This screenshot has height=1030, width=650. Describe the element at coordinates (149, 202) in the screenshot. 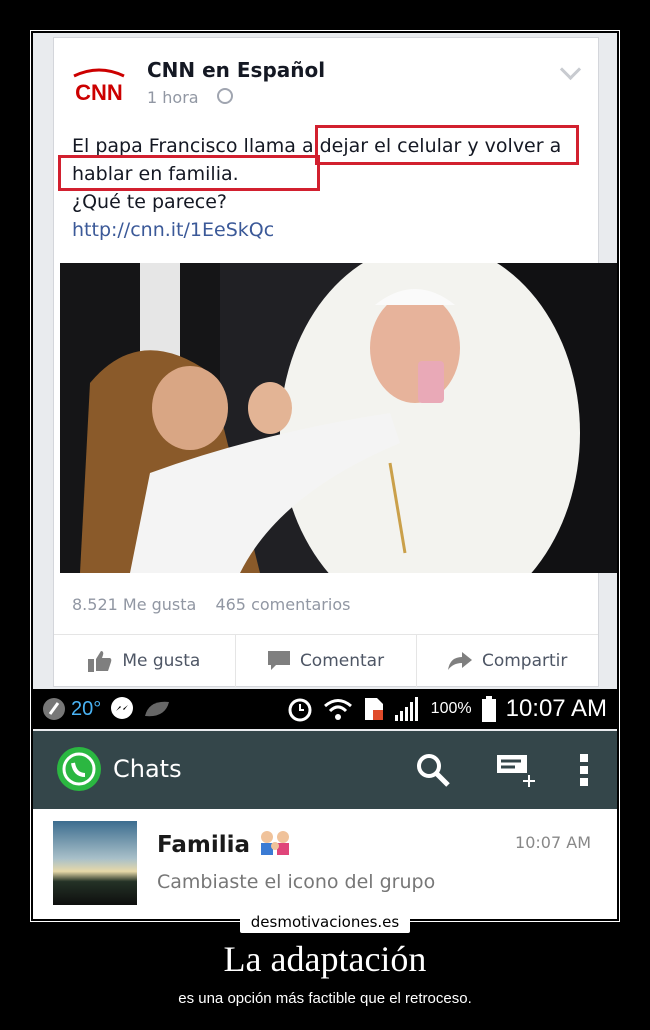

I see `post-text-line3: ¿Qué te parece?` at that location.